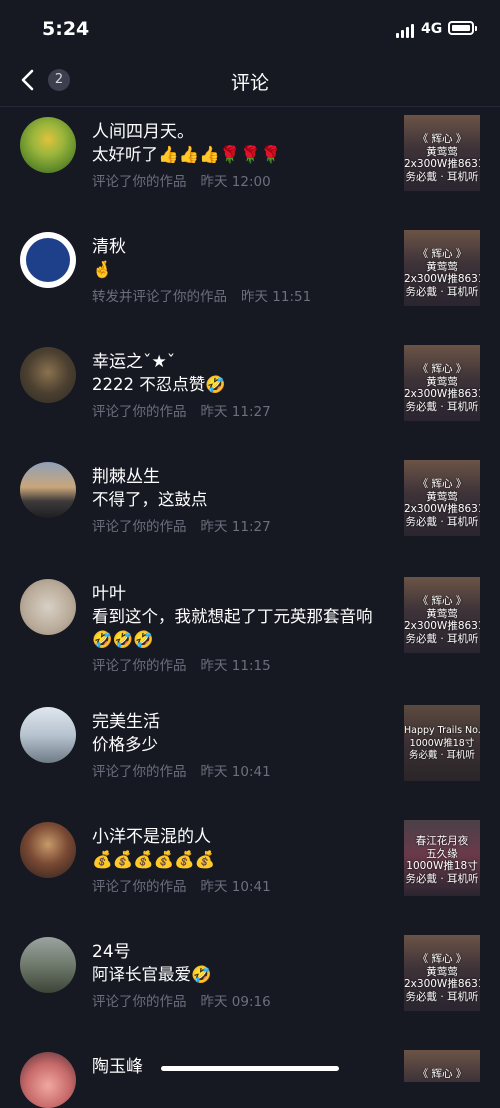 This screenshot has width=500, height=1108. What do you see at coordinates (109, 591) in the screenshot?
I see `commenter-name: 叶叶` at bounding box center [109, 591].